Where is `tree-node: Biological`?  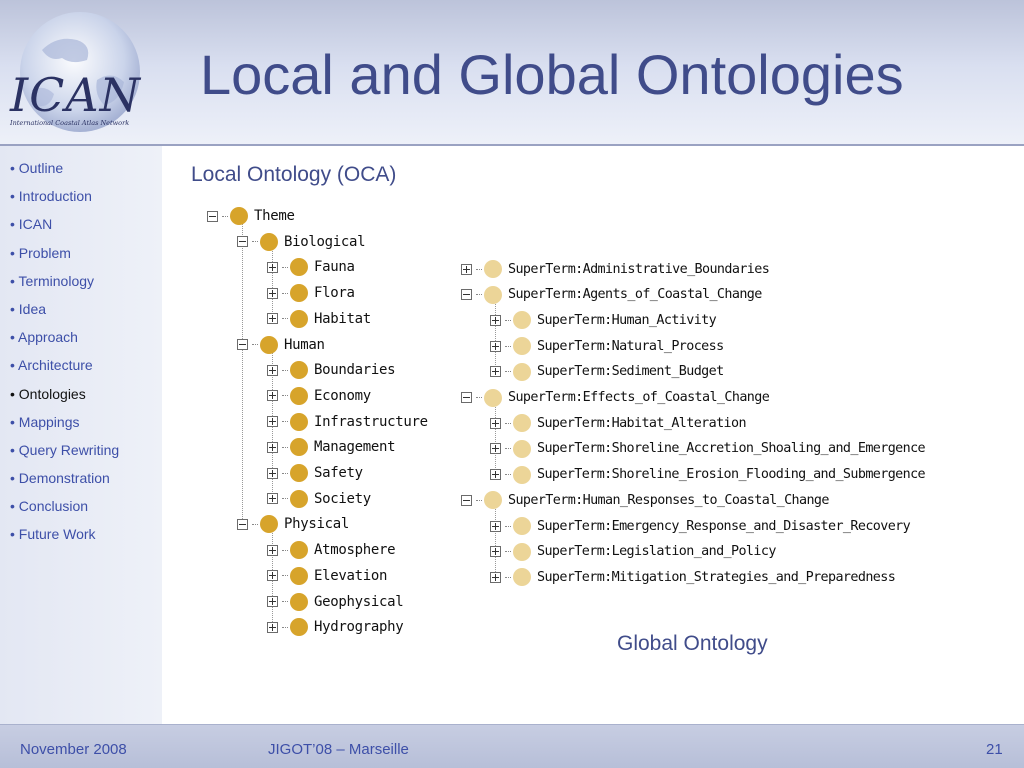 tree-node: Biological is located at coordinates (301, 242).